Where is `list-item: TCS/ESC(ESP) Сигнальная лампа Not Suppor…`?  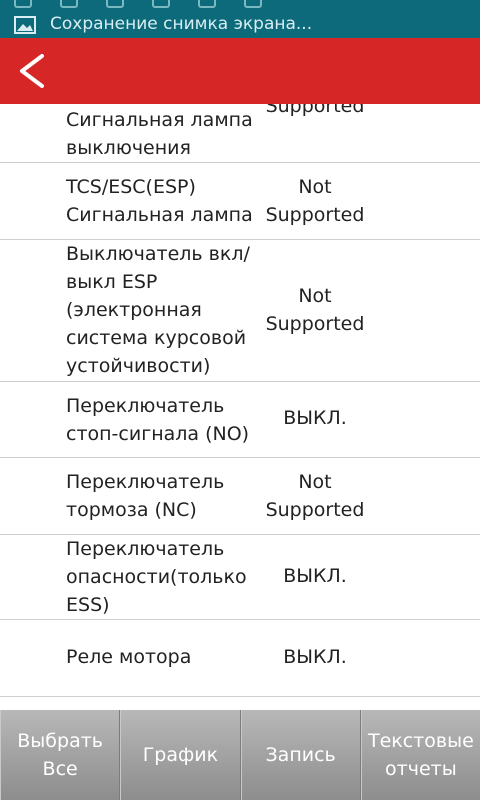 list-item: TCS/ESC(ESP) Сигнальная лампа Not Suppor… is located at coordinates (240, 201).